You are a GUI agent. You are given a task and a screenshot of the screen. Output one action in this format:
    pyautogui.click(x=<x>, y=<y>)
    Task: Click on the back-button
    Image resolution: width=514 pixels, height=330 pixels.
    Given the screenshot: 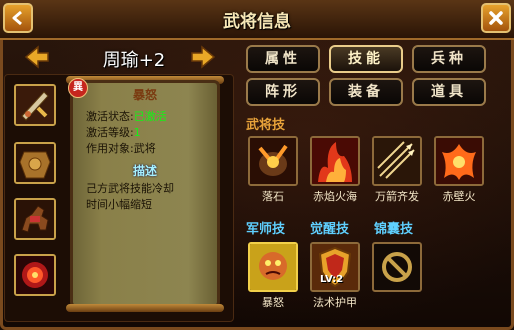 What is the action you would take?
    pyautogui.click(x=18, y=18)
    